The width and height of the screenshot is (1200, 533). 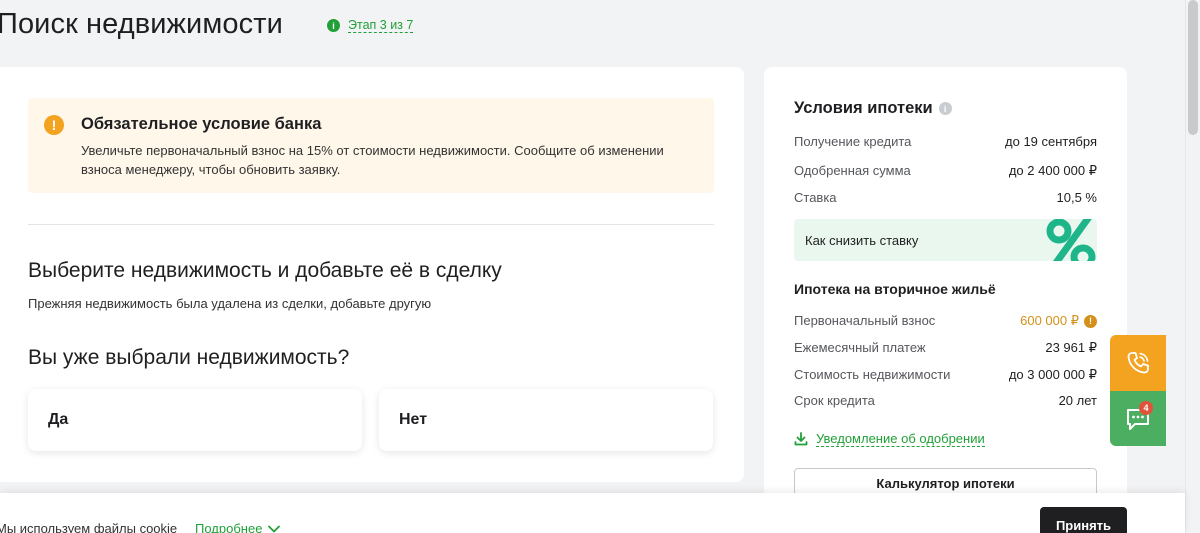 What do you see at coordinates (945, 348) in the screenshot?
I see `detail-row: Ежемесячный платеж 23 961 ₽` at bounding box center [945, 348].